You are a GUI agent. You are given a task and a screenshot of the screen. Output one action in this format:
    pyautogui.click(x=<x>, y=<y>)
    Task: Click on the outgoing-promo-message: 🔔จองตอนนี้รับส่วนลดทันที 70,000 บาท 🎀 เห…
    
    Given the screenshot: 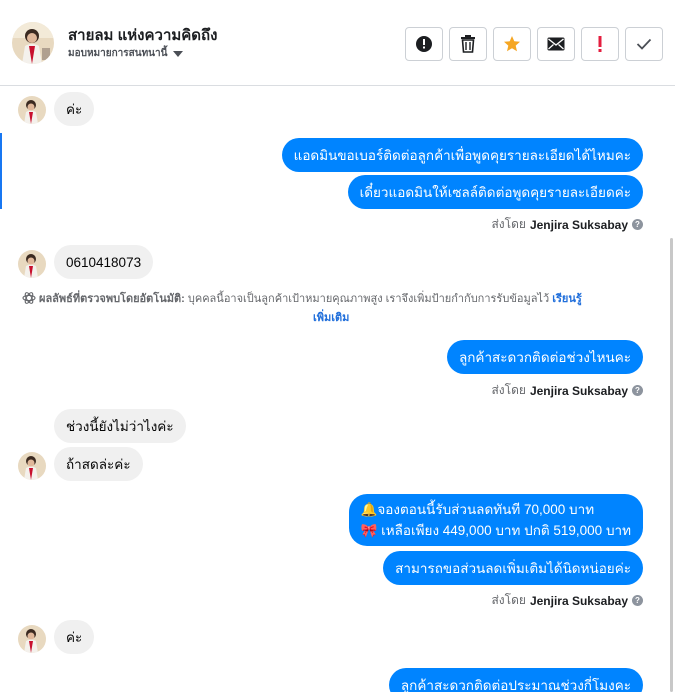 What is the action you would take?
    pyautogui.click(x=495, y=520)
    